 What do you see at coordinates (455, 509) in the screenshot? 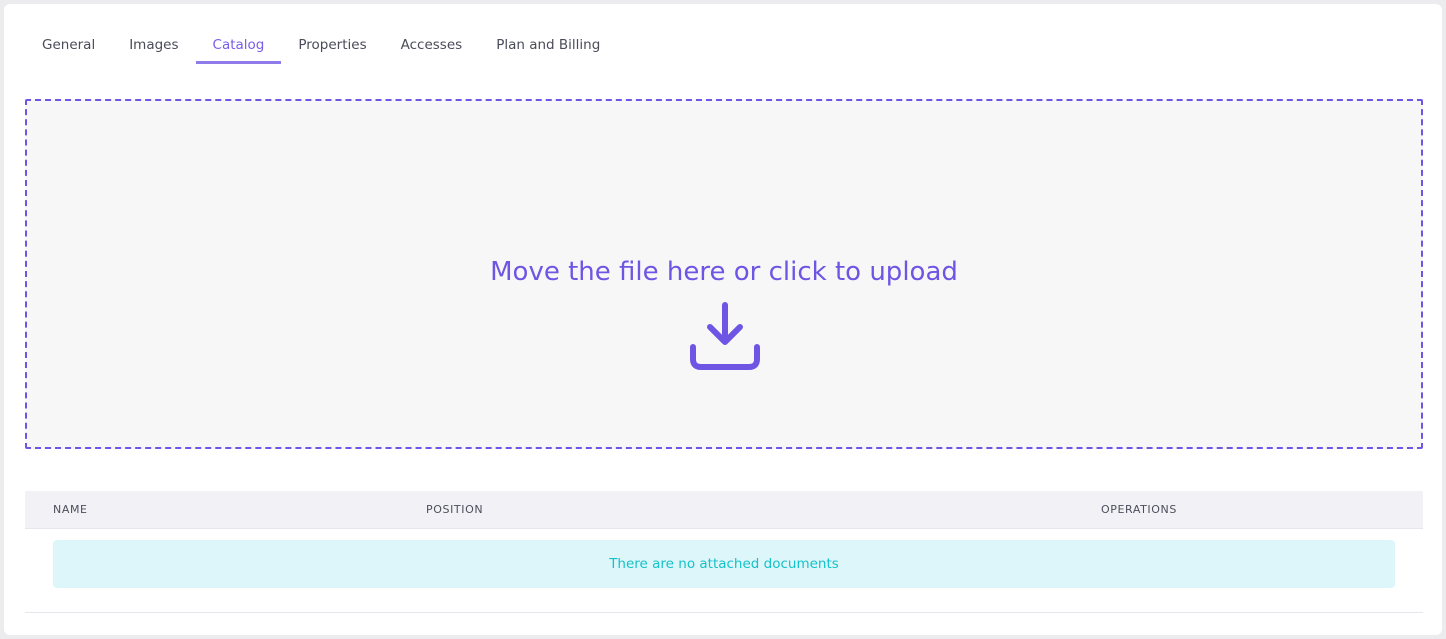
I see `column-header-position: POSITION` at bounding box center [455, 509].